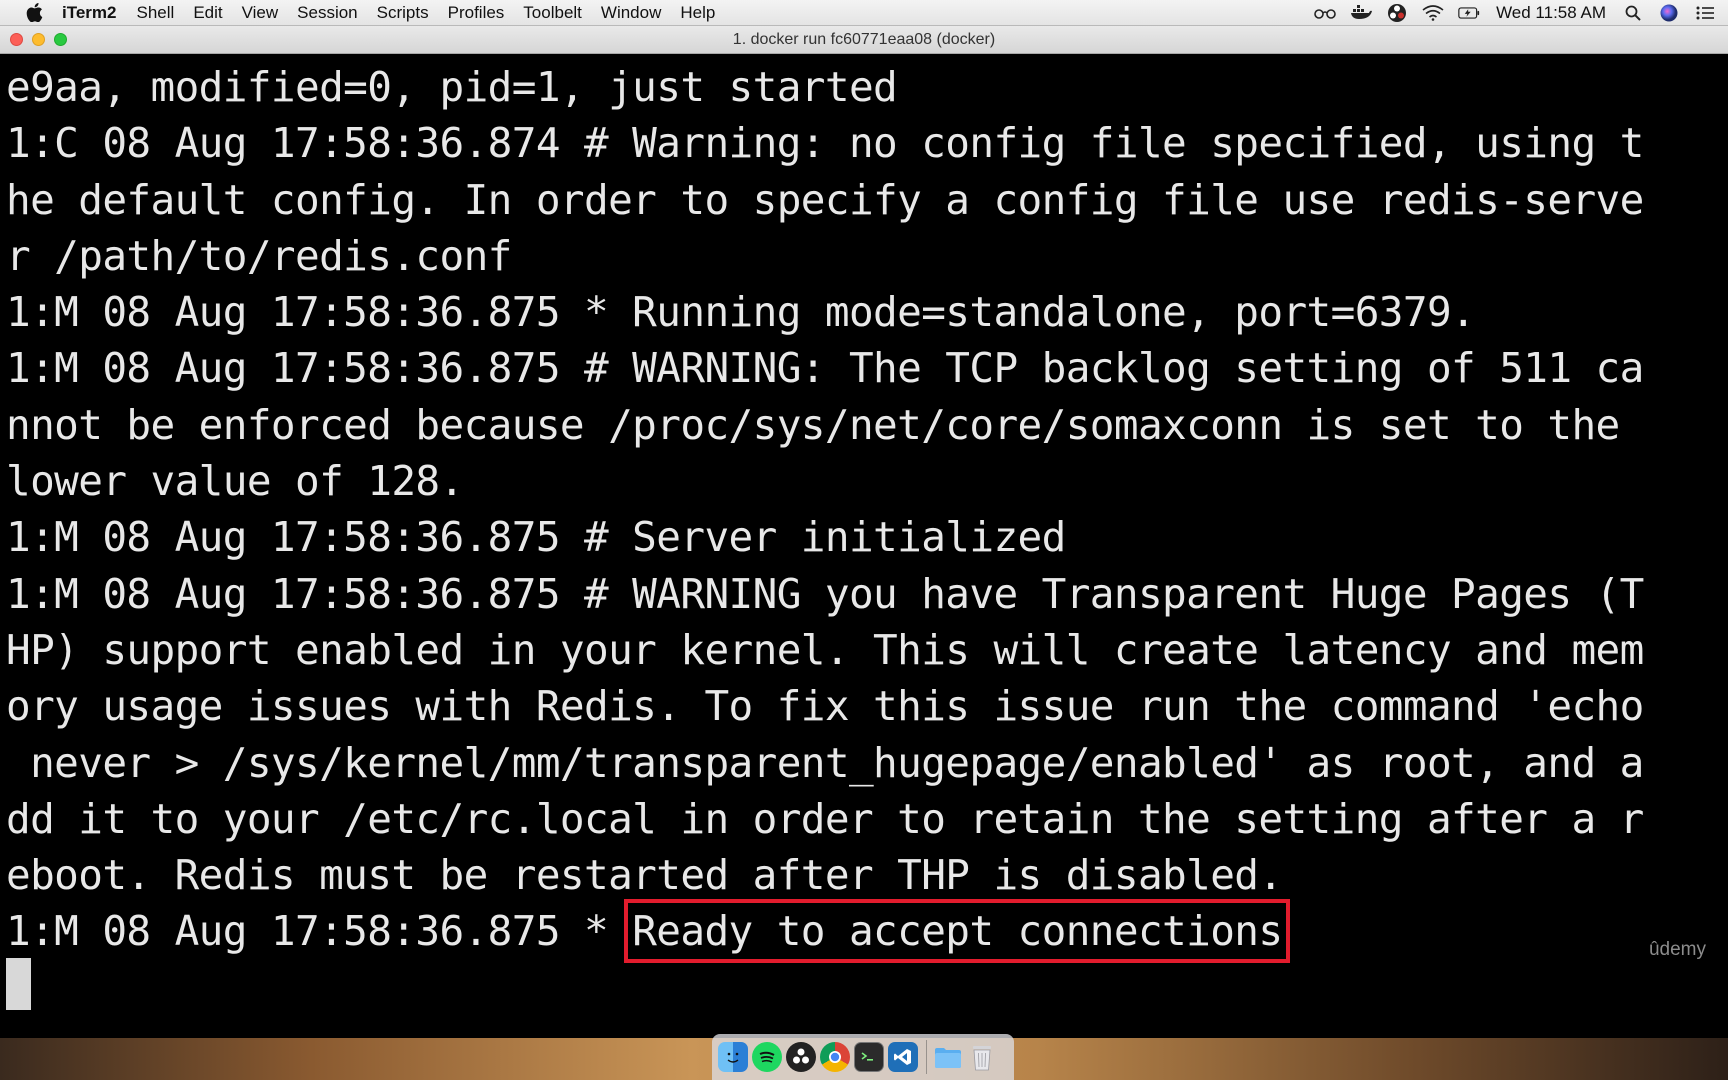  I want to click on menu-view: View, so click(260, 13).